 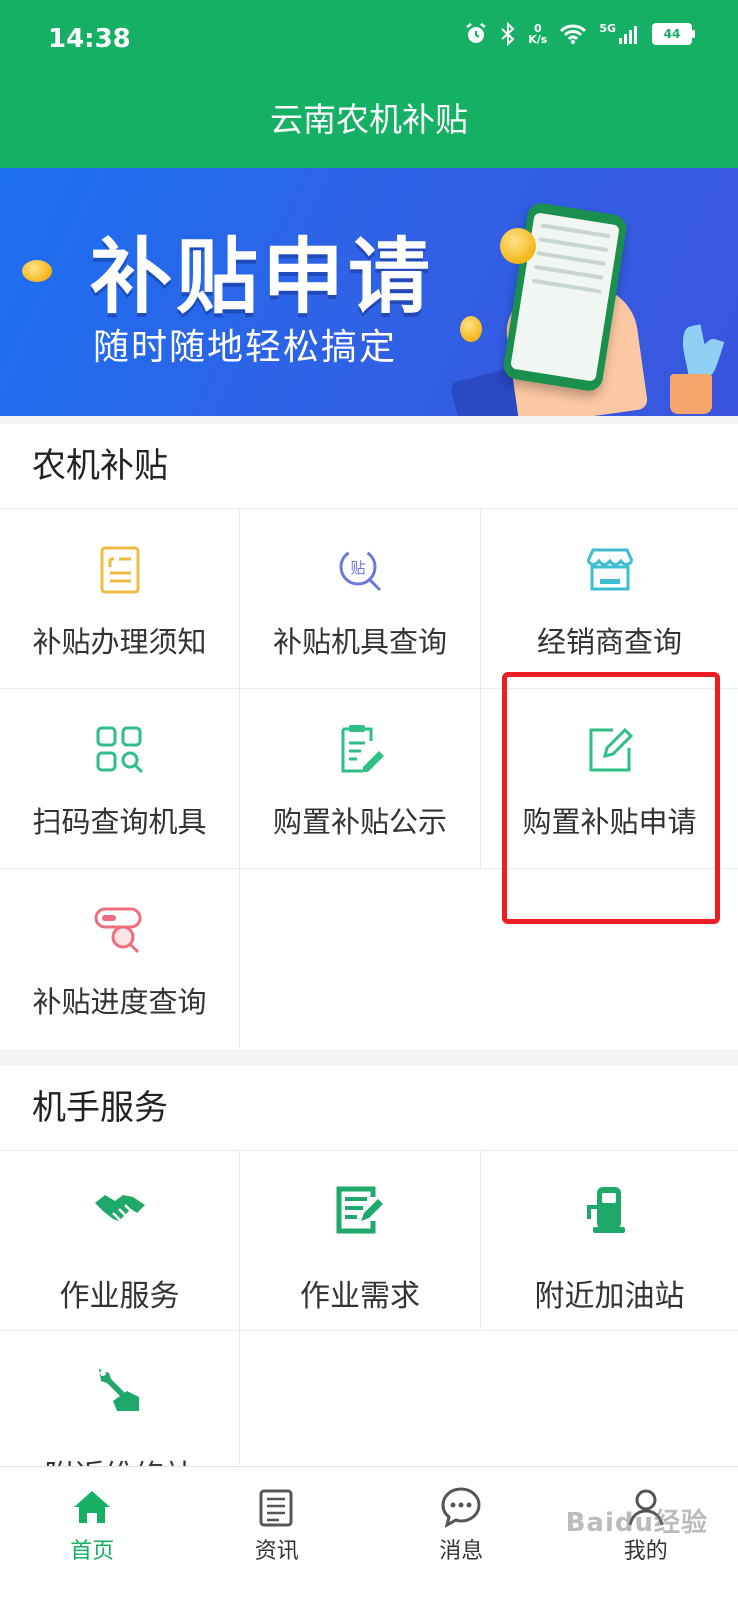 I want to click on status-bar: 14:38 0 K/s 5G 44, so click(x=369, y=40).